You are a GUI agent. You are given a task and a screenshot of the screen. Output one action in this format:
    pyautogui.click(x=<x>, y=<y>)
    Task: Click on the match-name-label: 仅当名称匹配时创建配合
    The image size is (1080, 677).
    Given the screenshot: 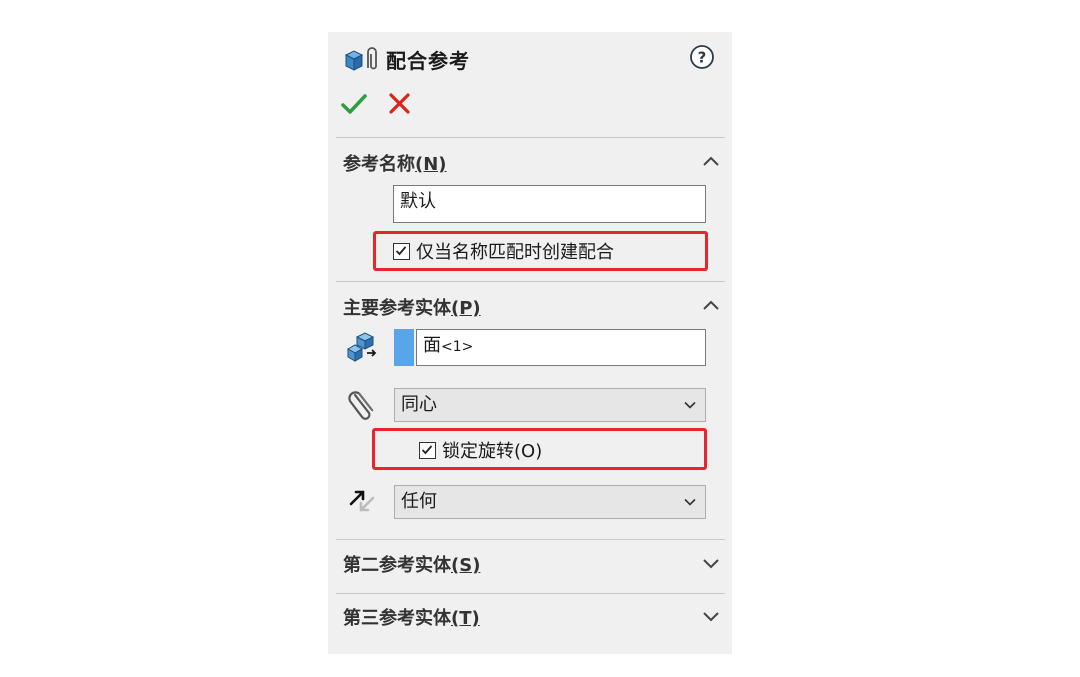 What is the action you would take?
    pyautogui.click(x=515, y=252)
    